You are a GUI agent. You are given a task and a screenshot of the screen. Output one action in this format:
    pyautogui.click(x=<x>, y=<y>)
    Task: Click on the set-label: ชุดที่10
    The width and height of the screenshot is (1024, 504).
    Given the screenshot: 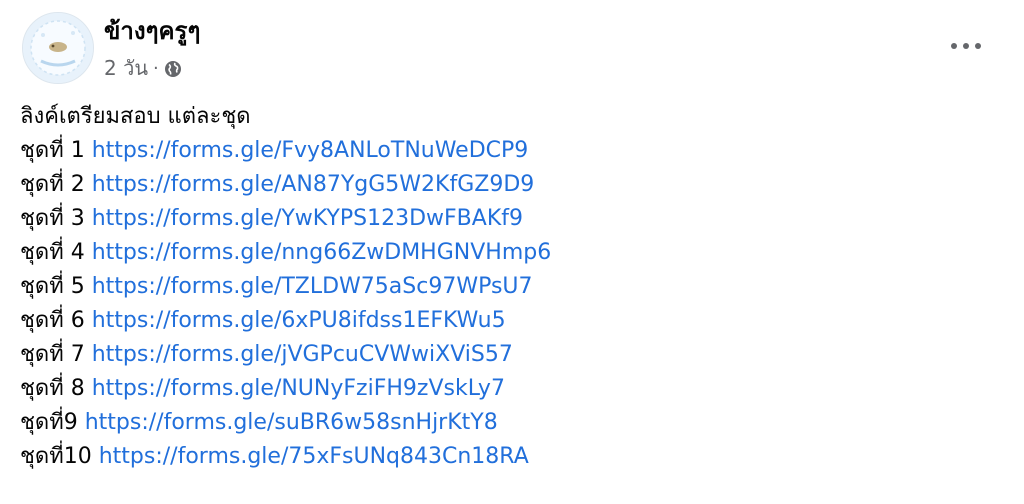 What is the action you would take?
    pyautogui.click(x=56, y=456)
    